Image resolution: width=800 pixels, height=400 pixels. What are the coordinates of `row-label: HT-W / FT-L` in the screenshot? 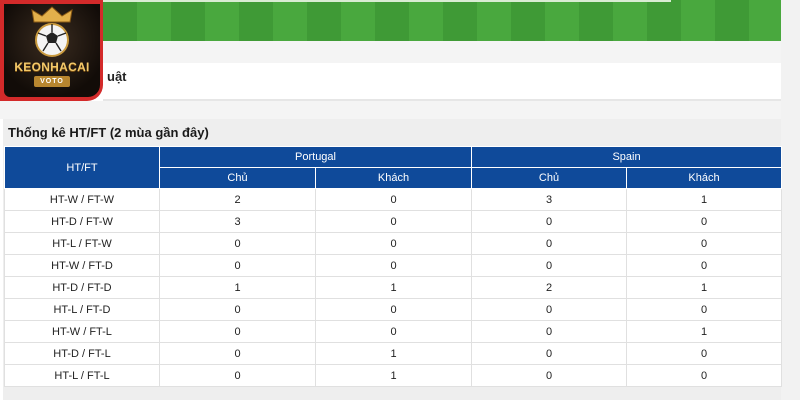 It's located at (82, 331).